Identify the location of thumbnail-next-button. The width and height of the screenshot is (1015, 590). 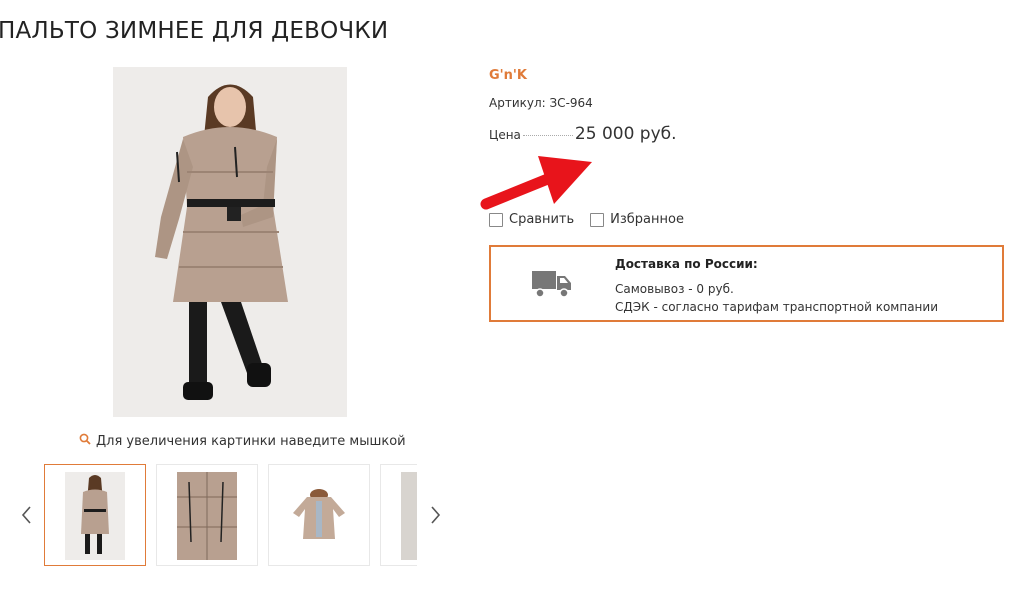
(435, 515).